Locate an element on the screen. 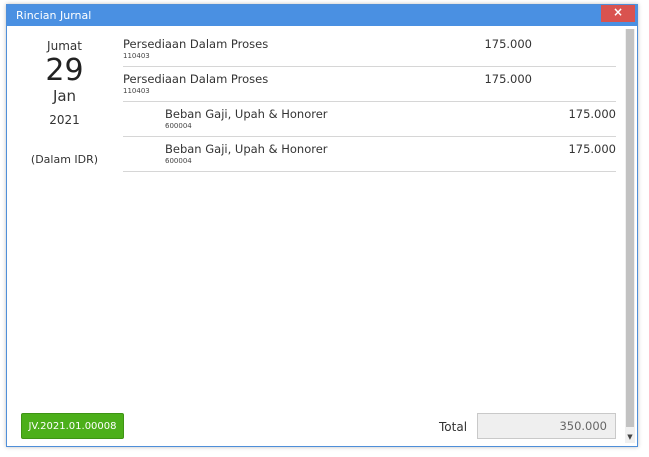  vertical-scrollbar: ▼ is located at coordinates (630, 236).